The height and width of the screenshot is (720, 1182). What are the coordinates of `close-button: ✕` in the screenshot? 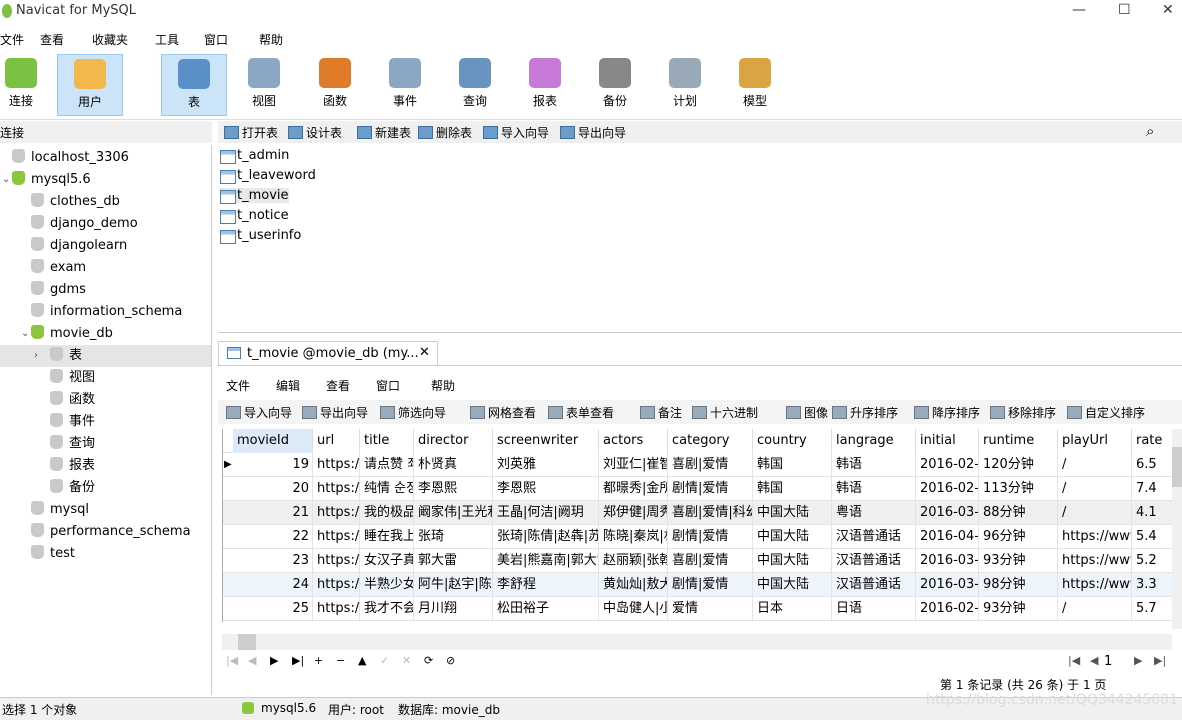 It's located at (1168, 10).